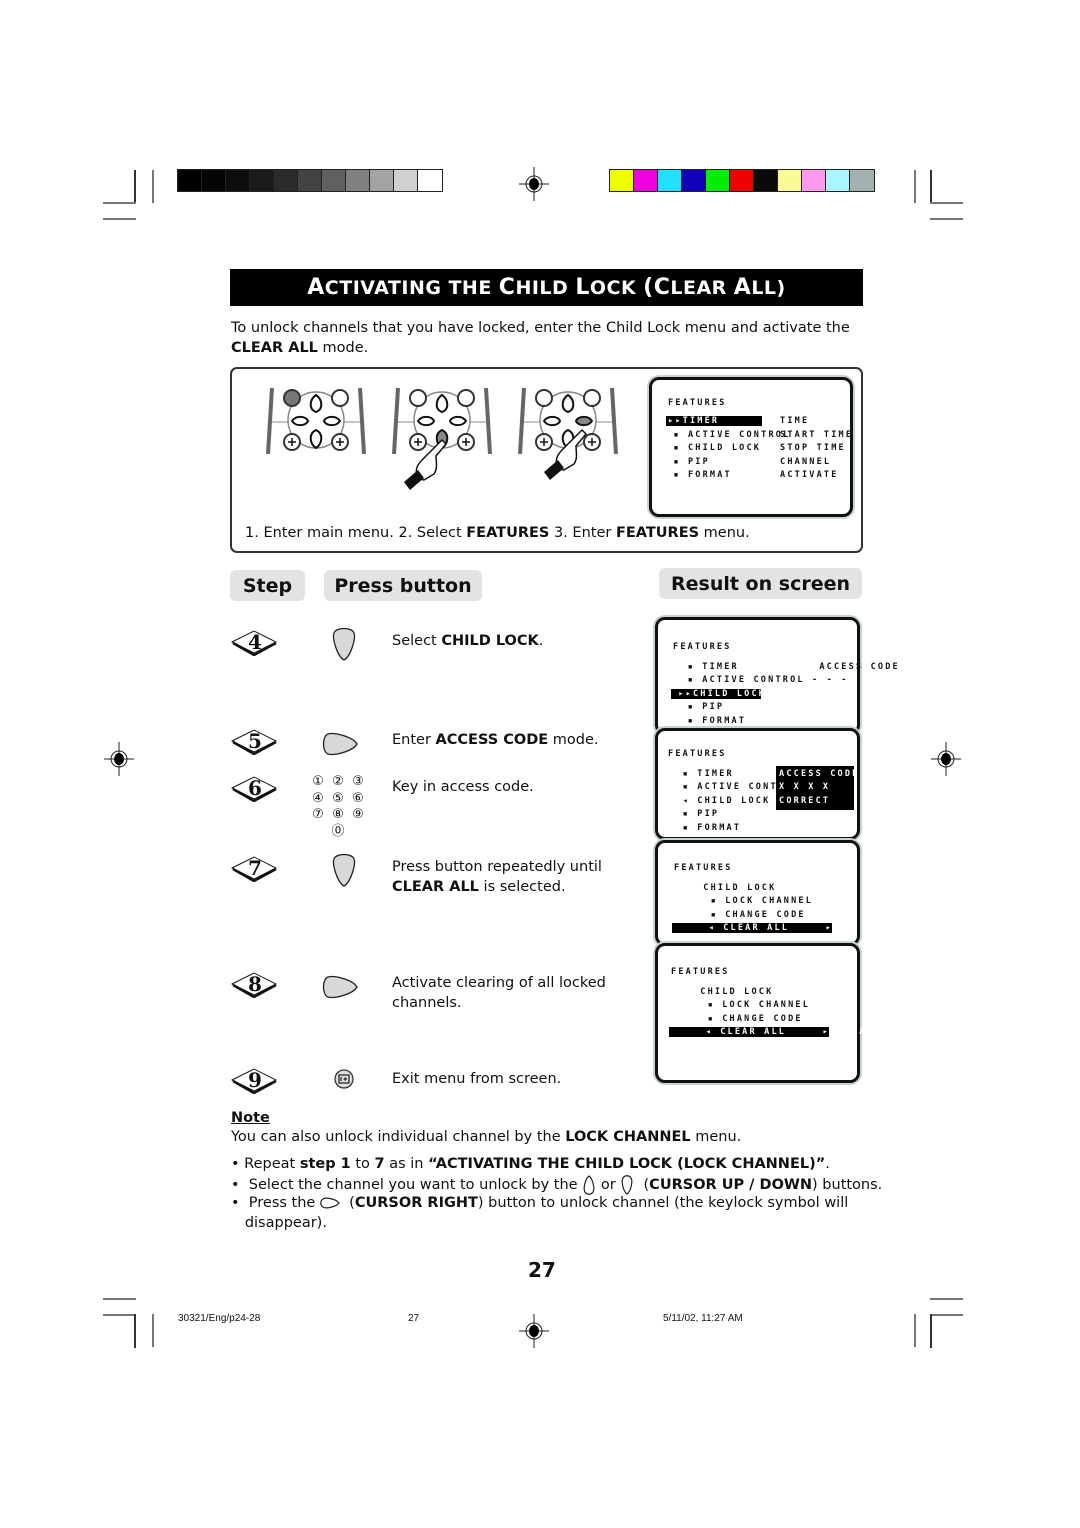 This screenshot has width=1080, height=1528. What do you see at coordinates (416, 1203) in the screenshot?
I see `bold-text: CURSOR RIGHT` at bounding box center [416, 1203].